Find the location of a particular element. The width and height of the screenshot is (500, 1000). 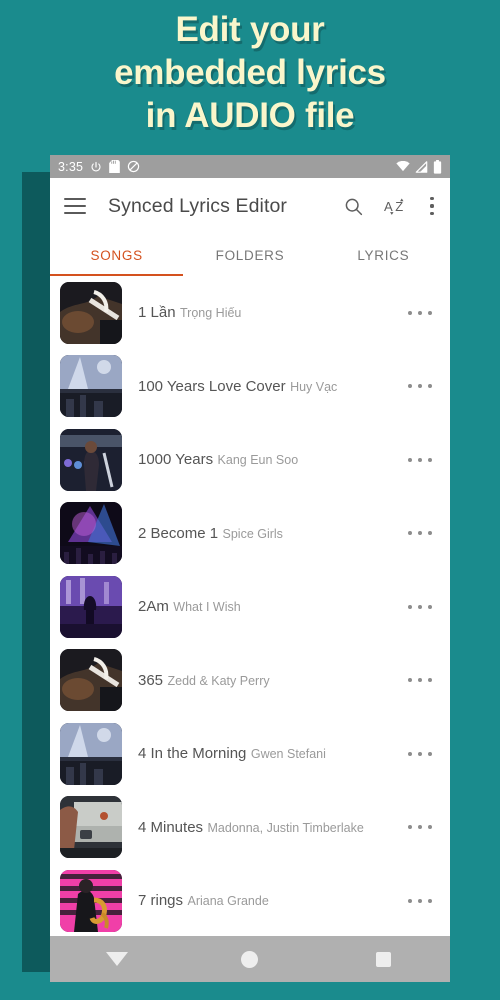

headline-line-1: Edit your is located at coordinates (250, 29).